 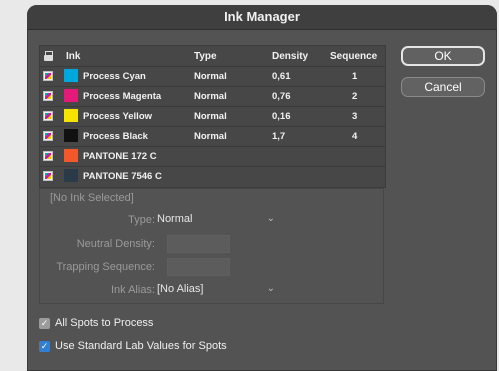 What do you see at coordinates (212, 156) in the screenshot?
I see `ink-row-pantone-172c: PANTONE 172 C` at bounding box center [212, 156].